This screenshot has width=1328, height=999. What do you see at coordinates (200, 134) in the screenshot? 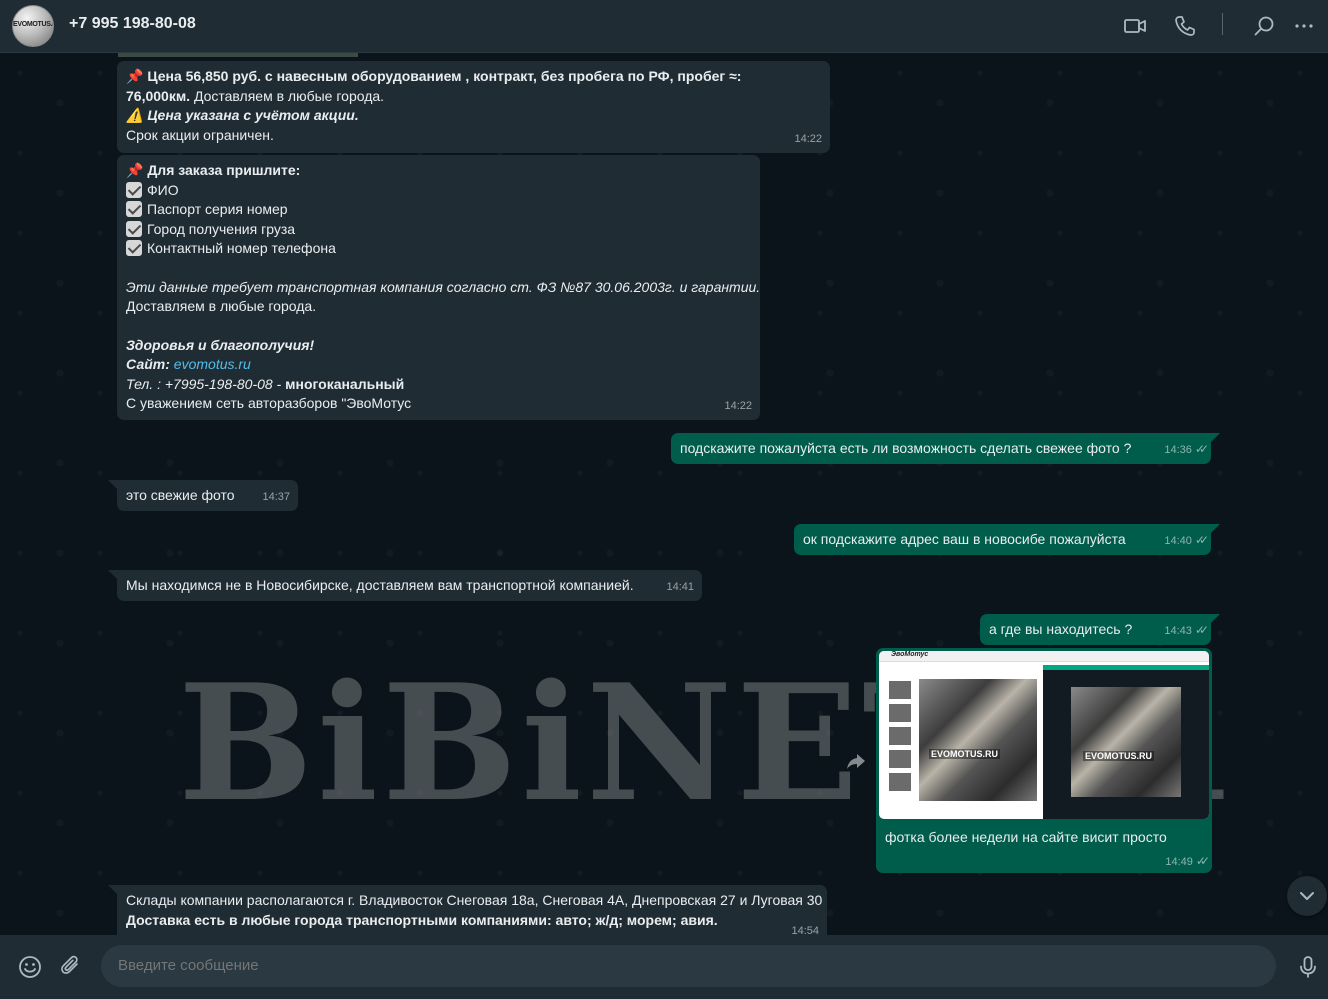
I see `message-text: Срок акции ограничен.` at bounding box center [200, 134].